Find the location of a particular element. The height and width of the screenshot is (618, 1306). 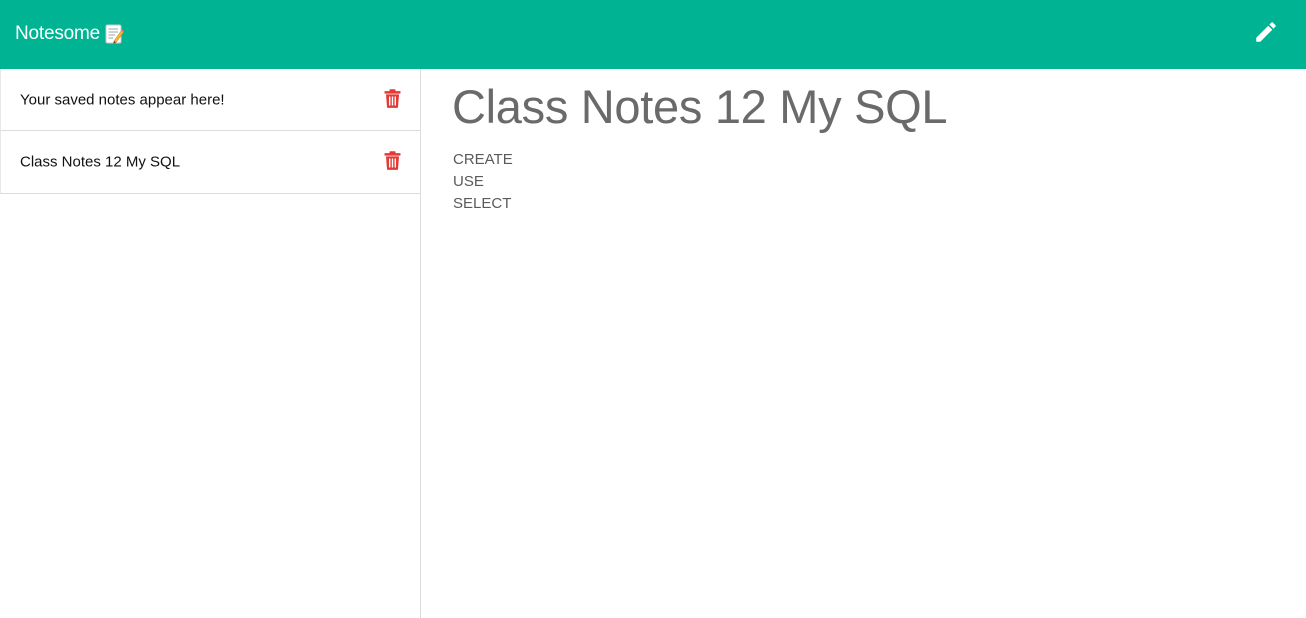

memo-icon is located at coordinates (115, 34).